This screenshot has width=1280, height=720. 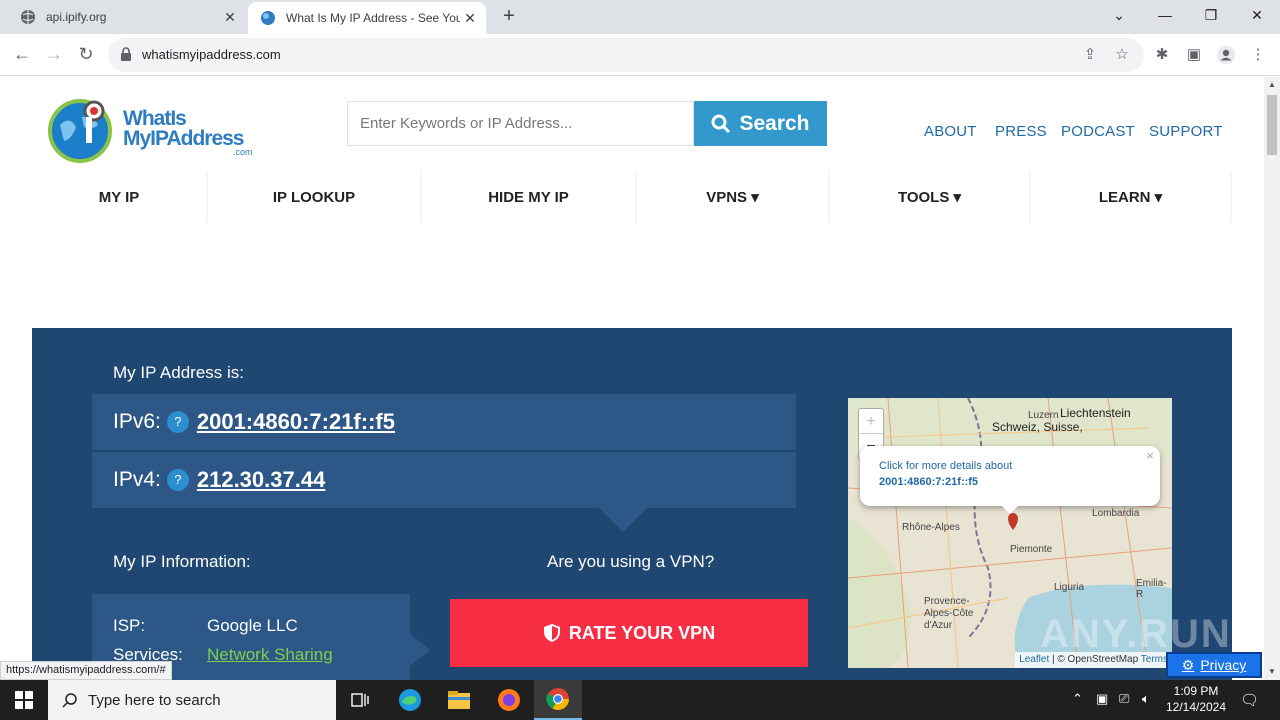 What do you see at coordinates (1272, 125) in the screenshot?
I see `scroll-thumb` at bounding box center [1272, 125].